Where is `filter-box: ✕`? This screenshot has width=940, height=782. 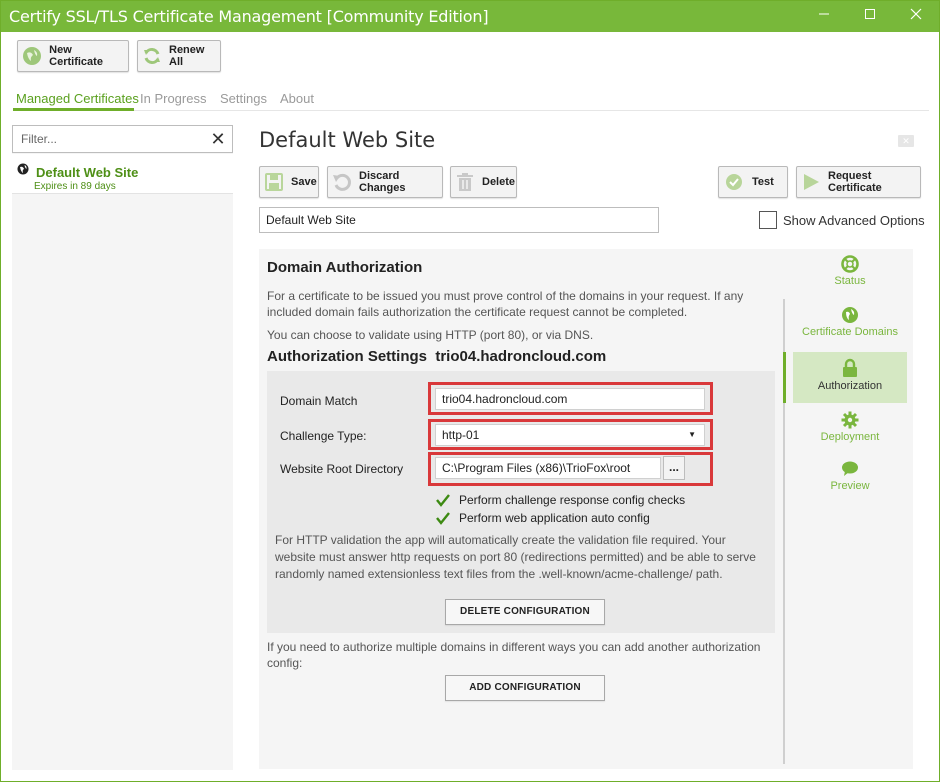
filter-box: ✕ is located at coordinates (122, 139).